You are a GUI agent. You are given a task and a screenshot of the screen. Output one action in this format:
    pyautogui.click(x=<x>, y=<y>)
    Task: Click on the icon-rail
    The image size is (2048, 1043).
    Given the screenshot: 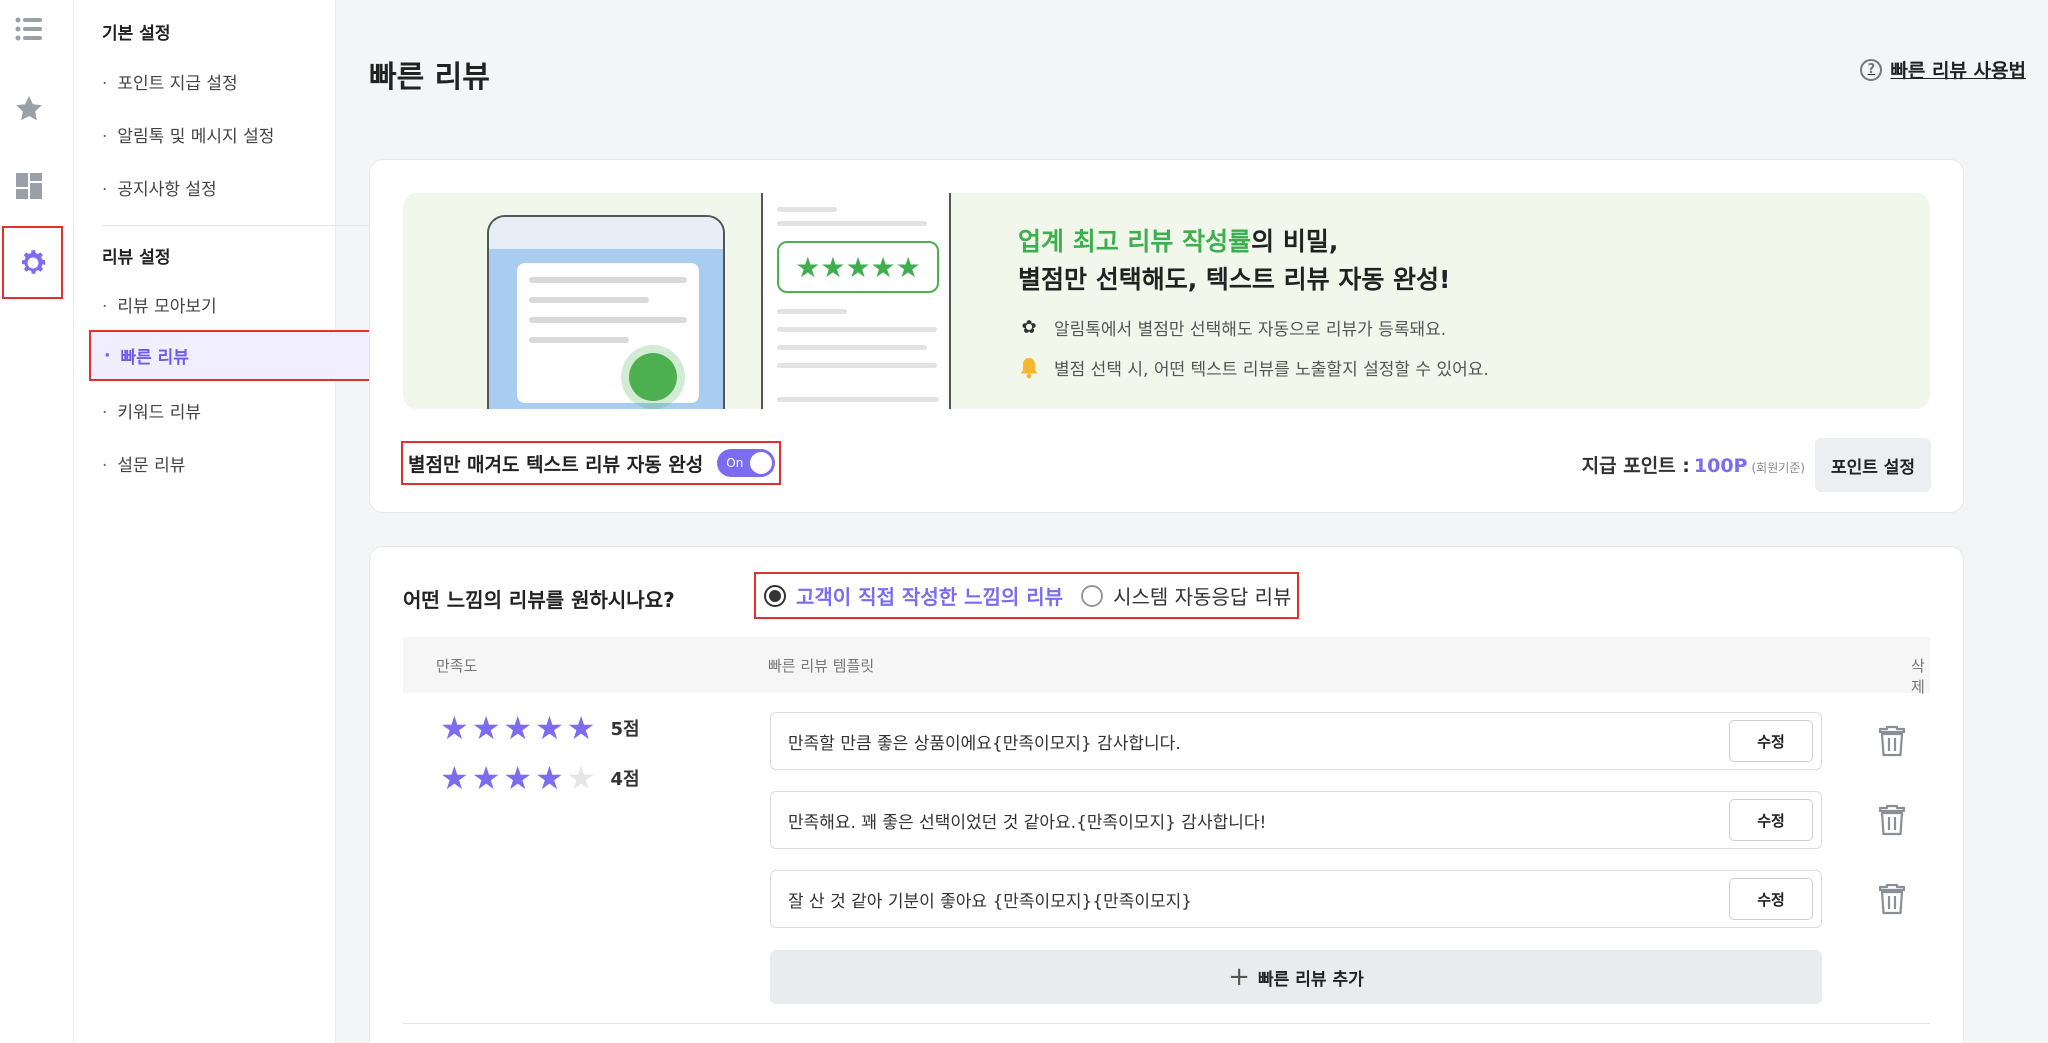 What is the action you would take?
    pyautogui.click(x=37, y=521)
    